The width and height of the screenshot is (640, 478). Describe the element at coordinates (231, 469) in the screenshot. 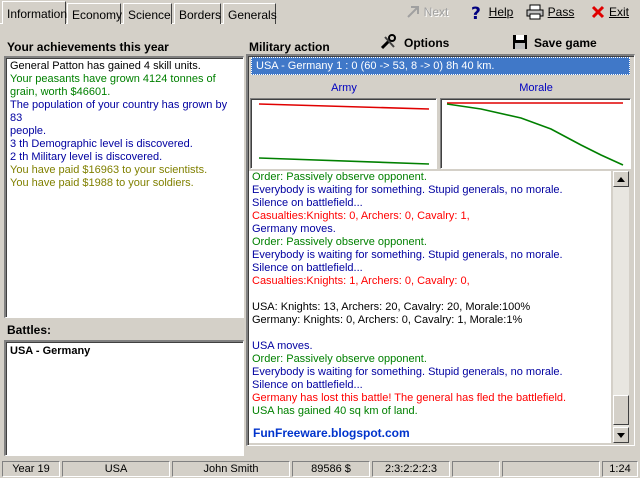

I see `status-player: John Smith` at that location.